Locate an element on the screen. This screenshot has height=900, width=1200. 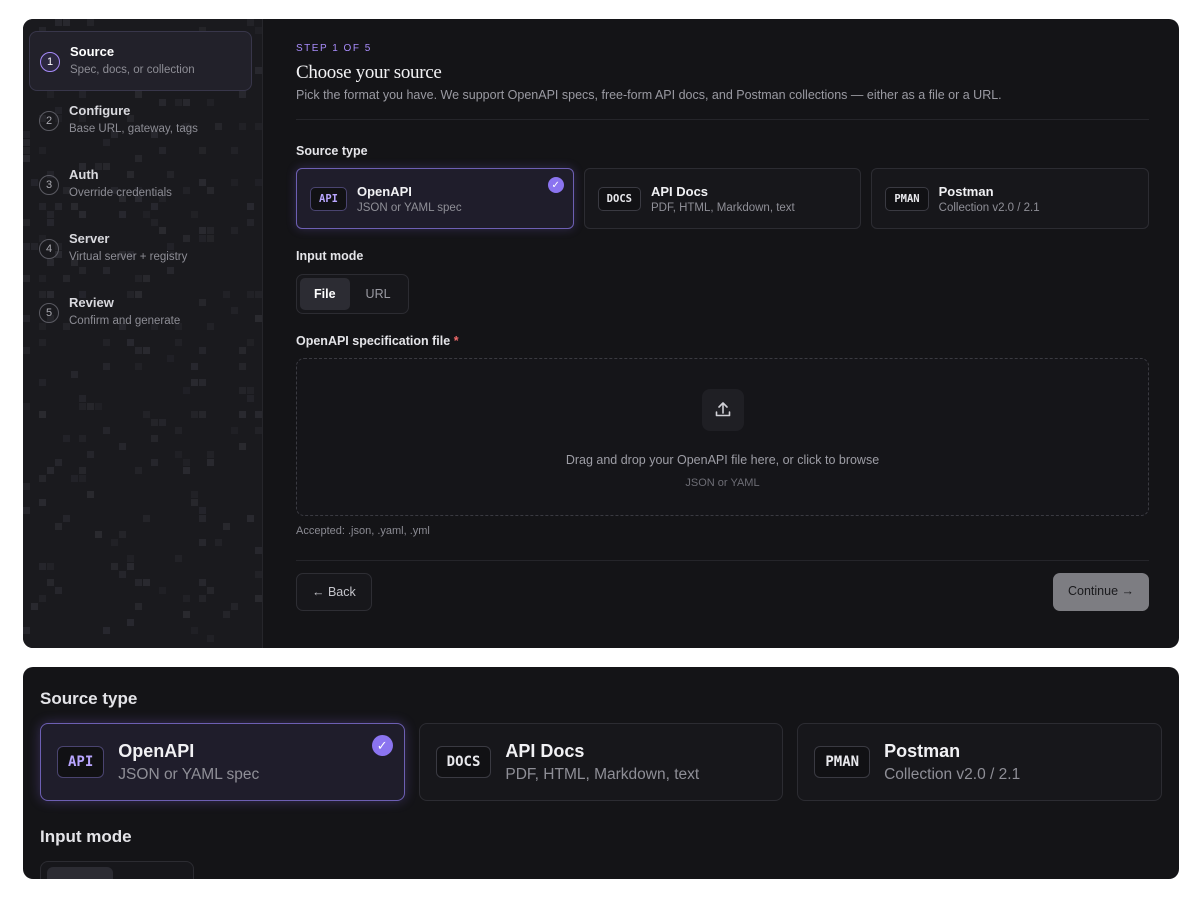
file-field-label-text: OpenAPI specification file is located at coordinates (373, 341).